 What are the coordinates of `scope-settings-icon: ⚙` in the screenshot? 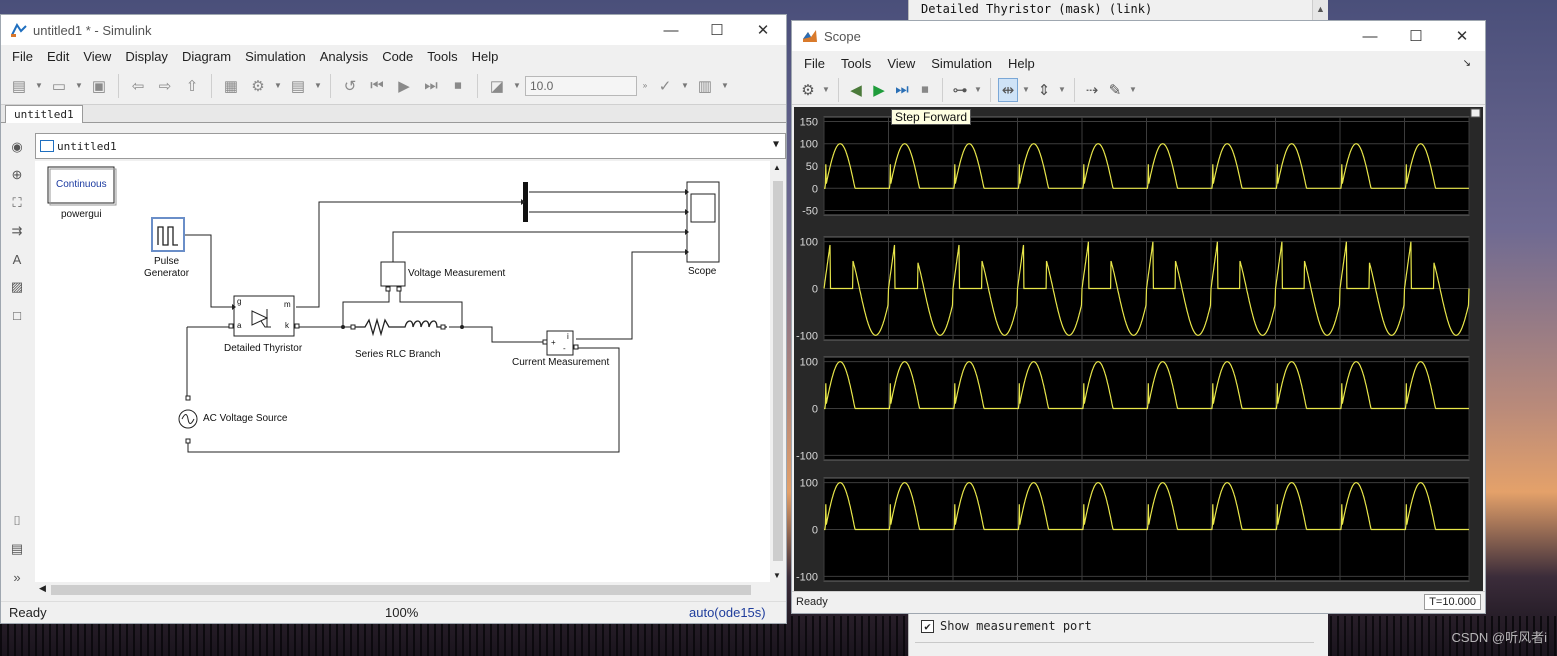 It's located at (808, 90).